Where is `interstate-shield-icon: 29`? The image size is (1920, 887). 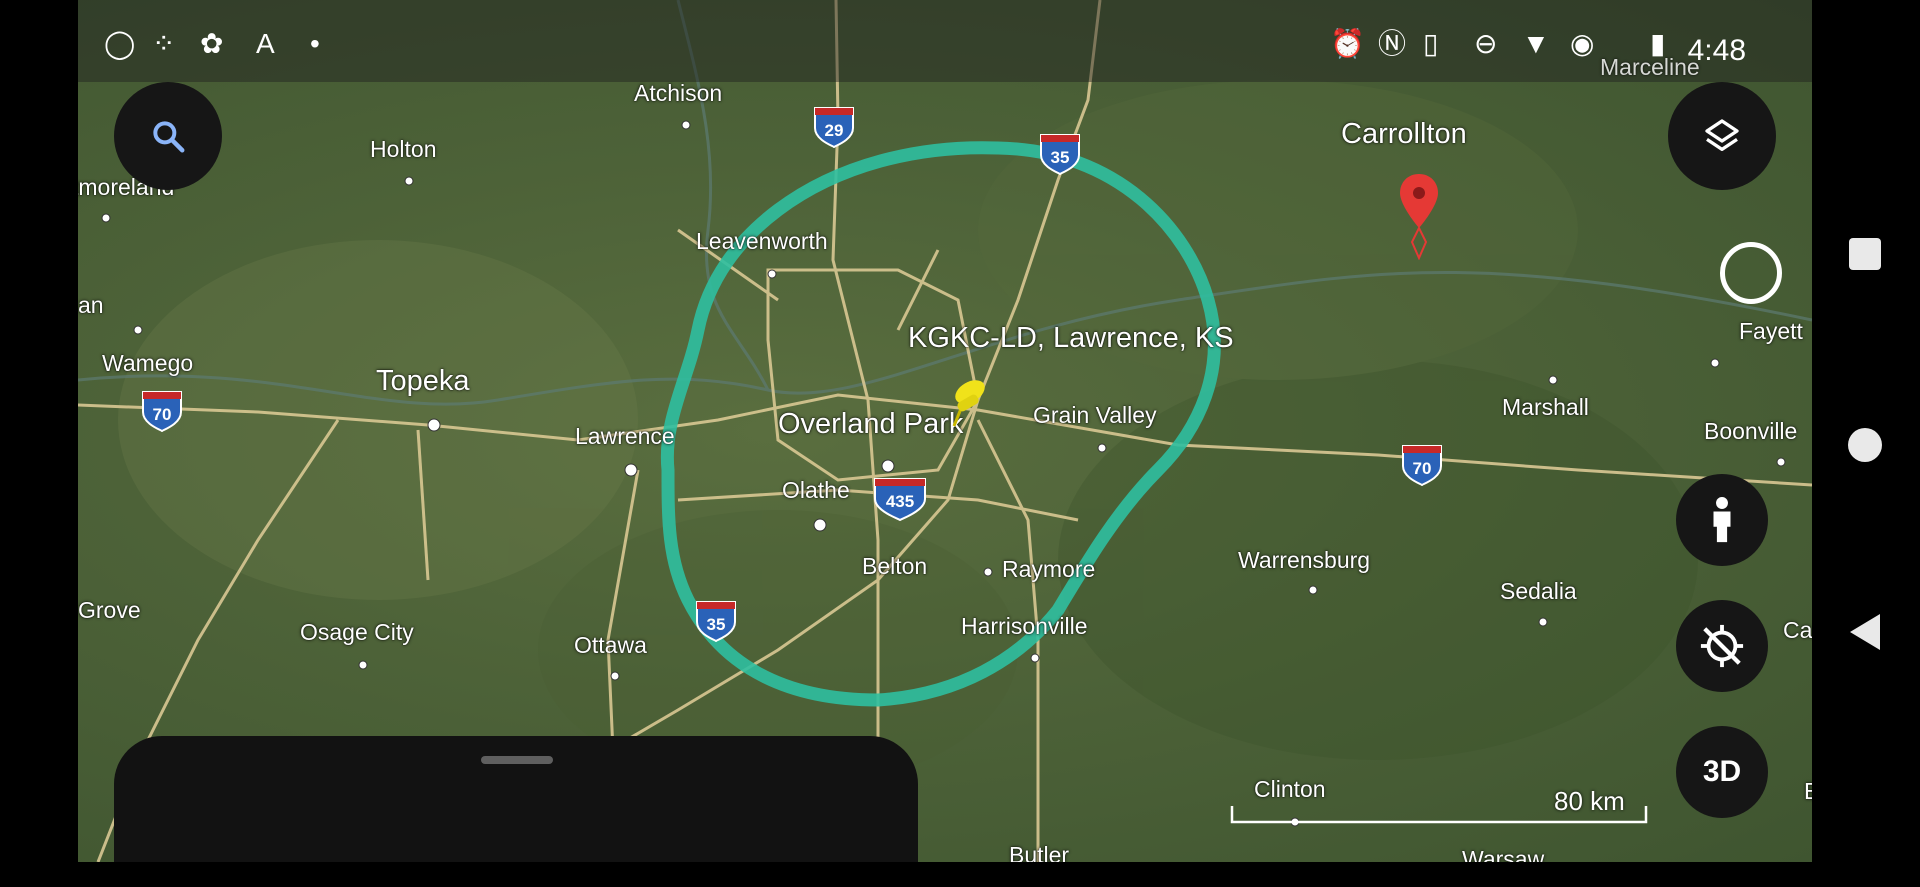
interstate-shield-icon: 29 is located at coordinates (834, 127).